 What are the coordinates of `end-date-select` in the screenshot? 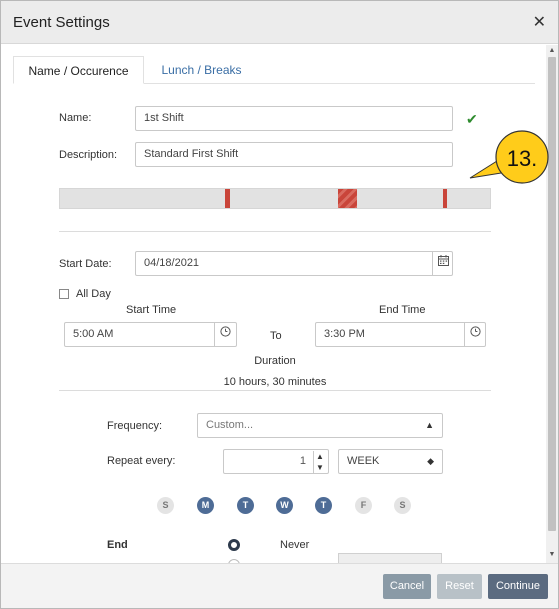 It's located at (390, 558).